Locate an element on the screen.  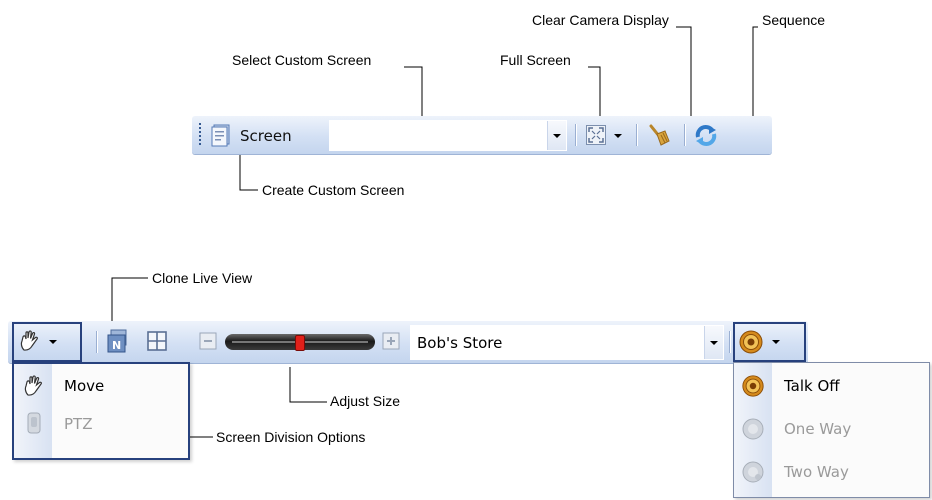
screen-division-options-button is located at coordinates (157, 343).